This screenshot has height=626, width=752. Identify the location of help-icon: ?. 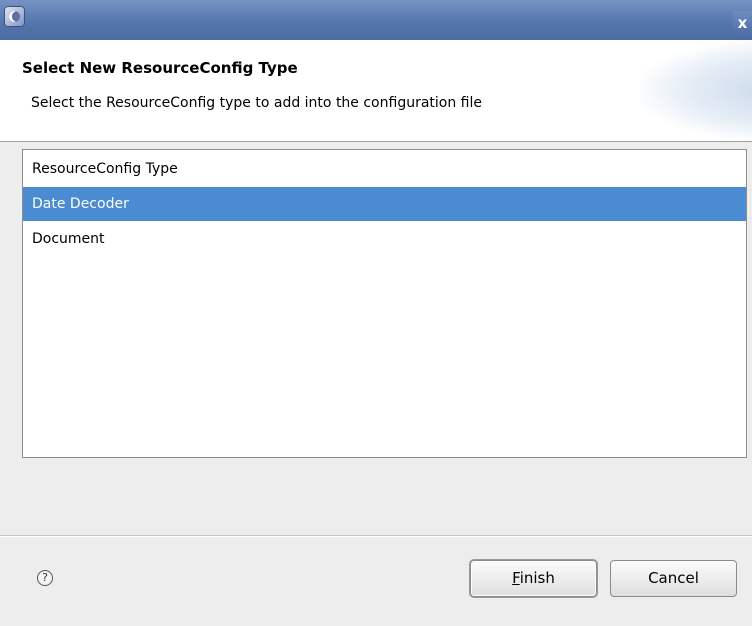
(45, 578).